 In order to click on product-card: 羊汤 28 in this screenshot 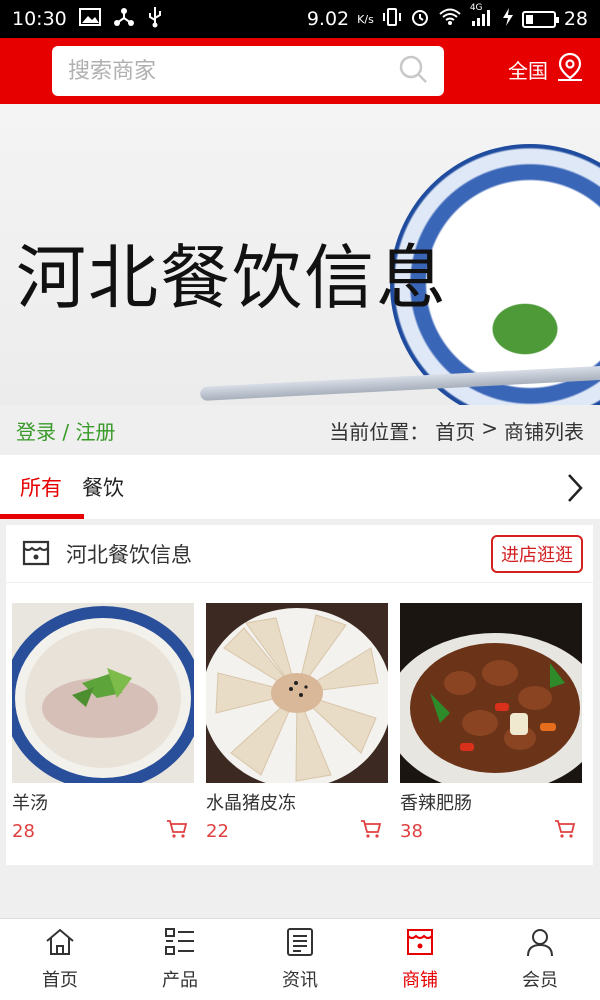, I will do `click(103, 723)`.